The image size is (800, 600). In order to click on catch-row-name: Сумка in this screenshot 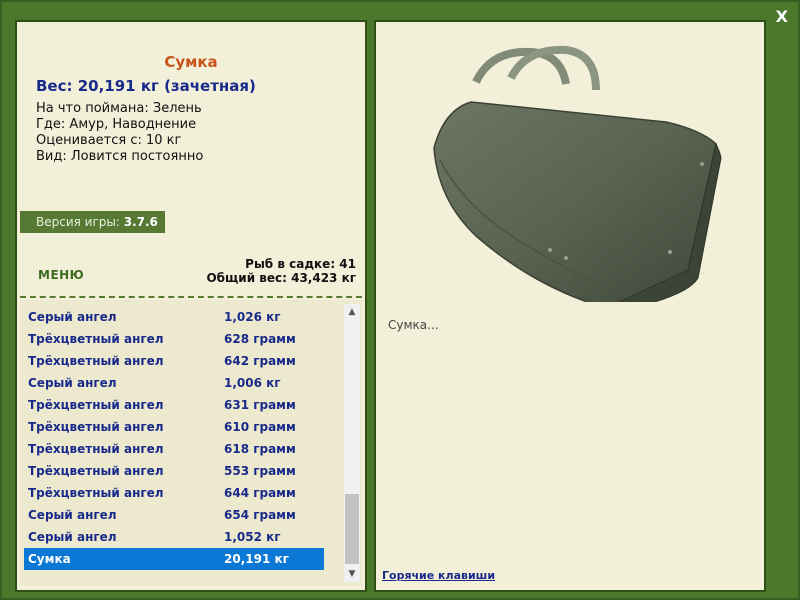, I will do `click(49, 559)`.